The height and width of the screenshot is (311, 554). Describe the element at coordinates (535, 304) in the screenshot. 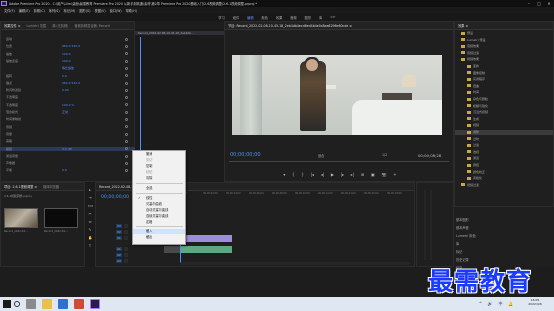

I see `taskbar-clock: 16:05 2022/4/6` at that location.